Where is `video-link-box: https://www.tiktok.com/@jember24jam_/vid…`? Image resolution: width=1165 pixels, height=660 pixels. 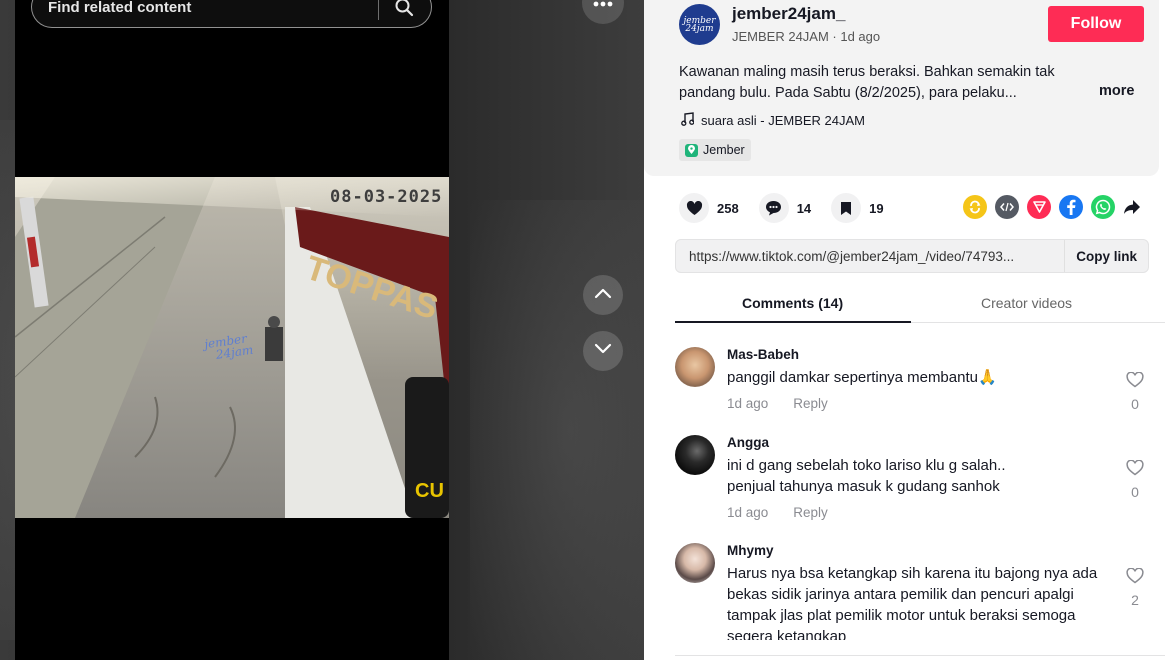 video-link-box: https://www.tiktok.com/@jember24jam_/vid… is located at coordinates (912, 256).